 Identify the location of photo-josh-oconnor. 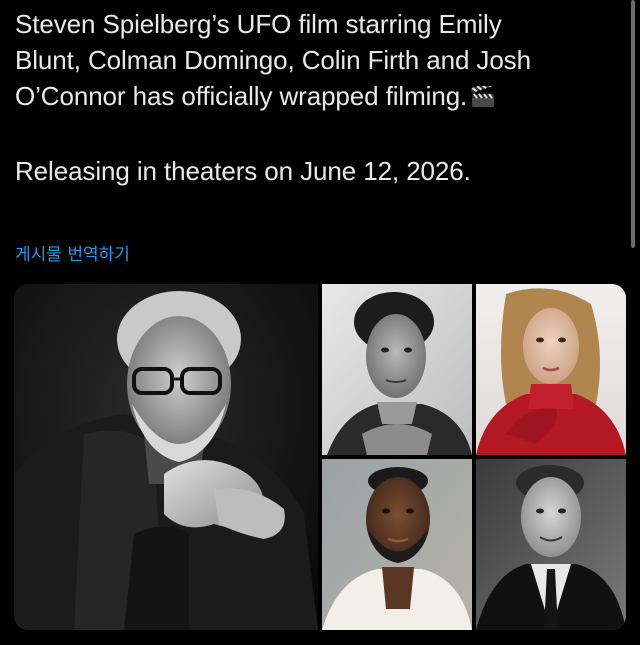
(397, 369).